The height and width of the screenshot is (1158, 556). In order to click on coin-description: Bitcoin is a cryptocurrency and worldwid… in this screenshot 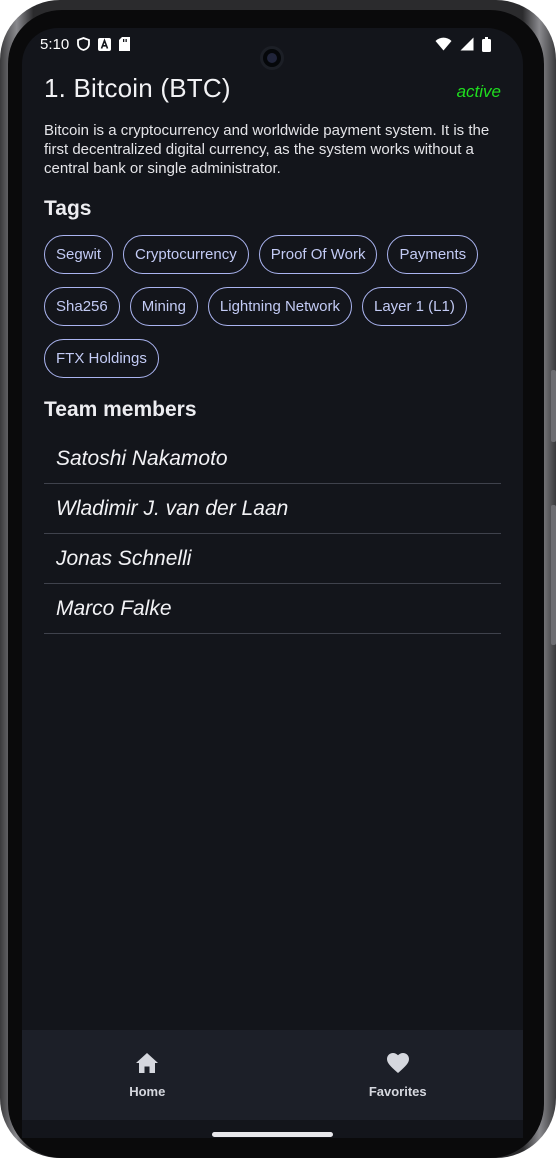, I will do `click(267, 149)`.